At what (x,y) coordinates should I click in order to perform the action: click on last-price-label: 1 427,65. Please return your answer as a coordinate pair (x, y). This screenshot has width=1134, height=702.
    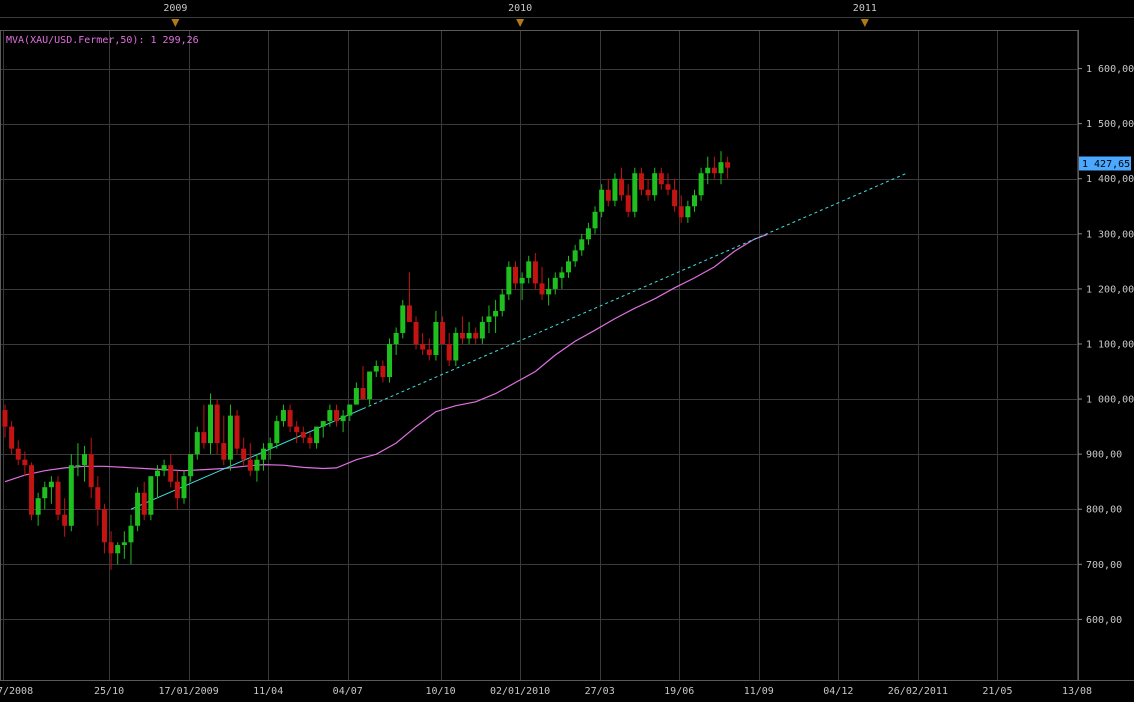
    Looking at the image, I should click on (1106, 164).